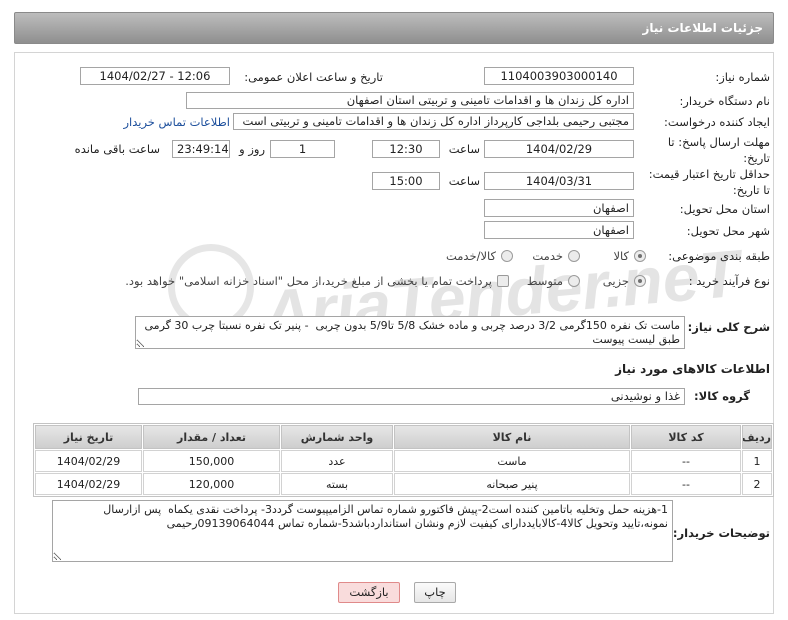 The height and width of the screenshot is (620, 788). What do you see at coordinates (757, 484) in the screenshot?
I see `cell-row-number: 2` at bounding box center [757, 484].